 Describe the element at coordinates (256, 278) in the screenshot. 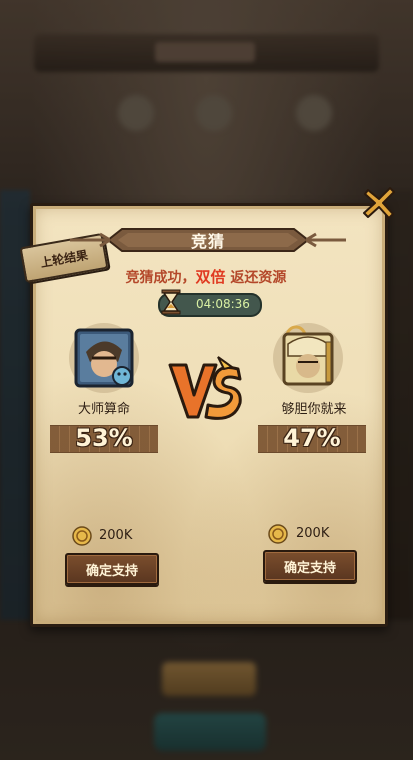

I see `reward-text-2: 返还资源` at that location.